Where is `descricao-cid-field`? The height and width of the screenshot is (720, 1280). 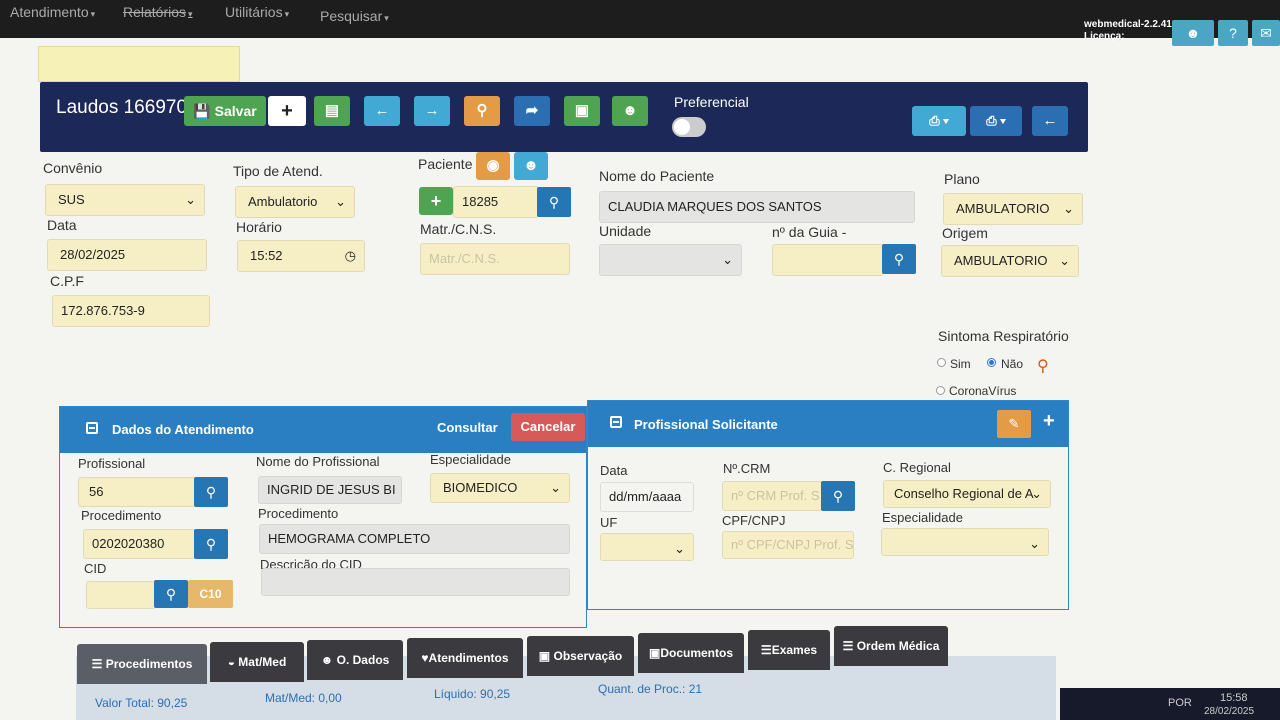
descricao-cid-field is located at coordinates (415, 582).